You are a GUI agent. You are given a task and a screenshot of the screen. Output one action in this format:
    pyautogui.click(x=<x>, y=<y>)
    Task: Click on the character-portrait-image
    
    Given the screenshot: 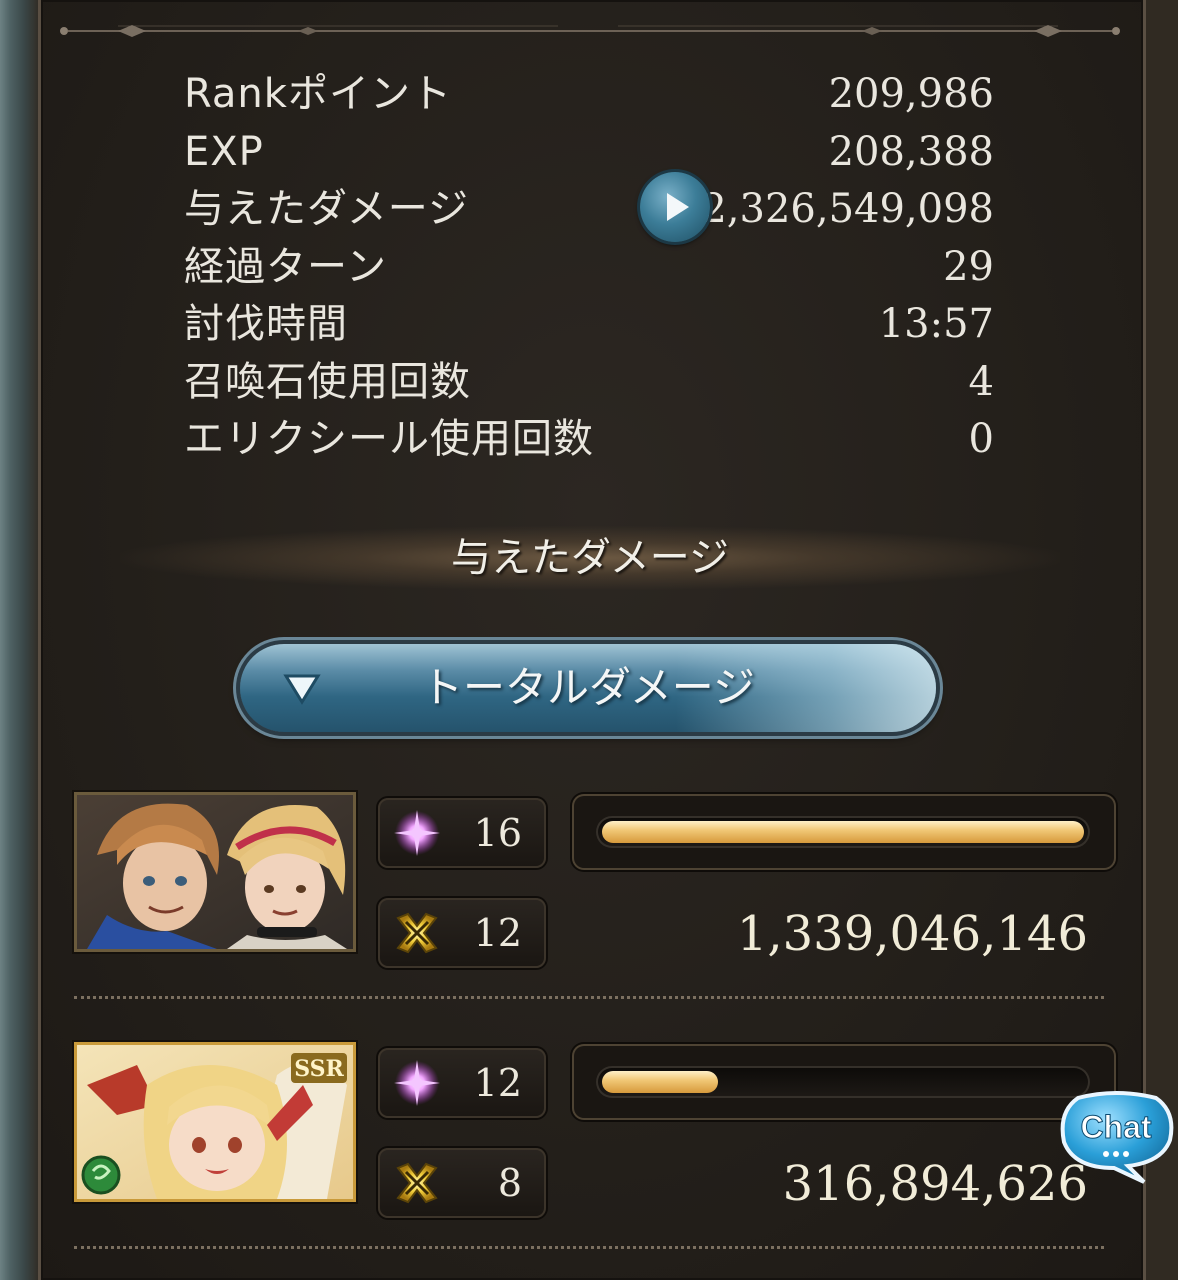 What is the action you would take?
    pyautogui.click(x=215, y=872)
    